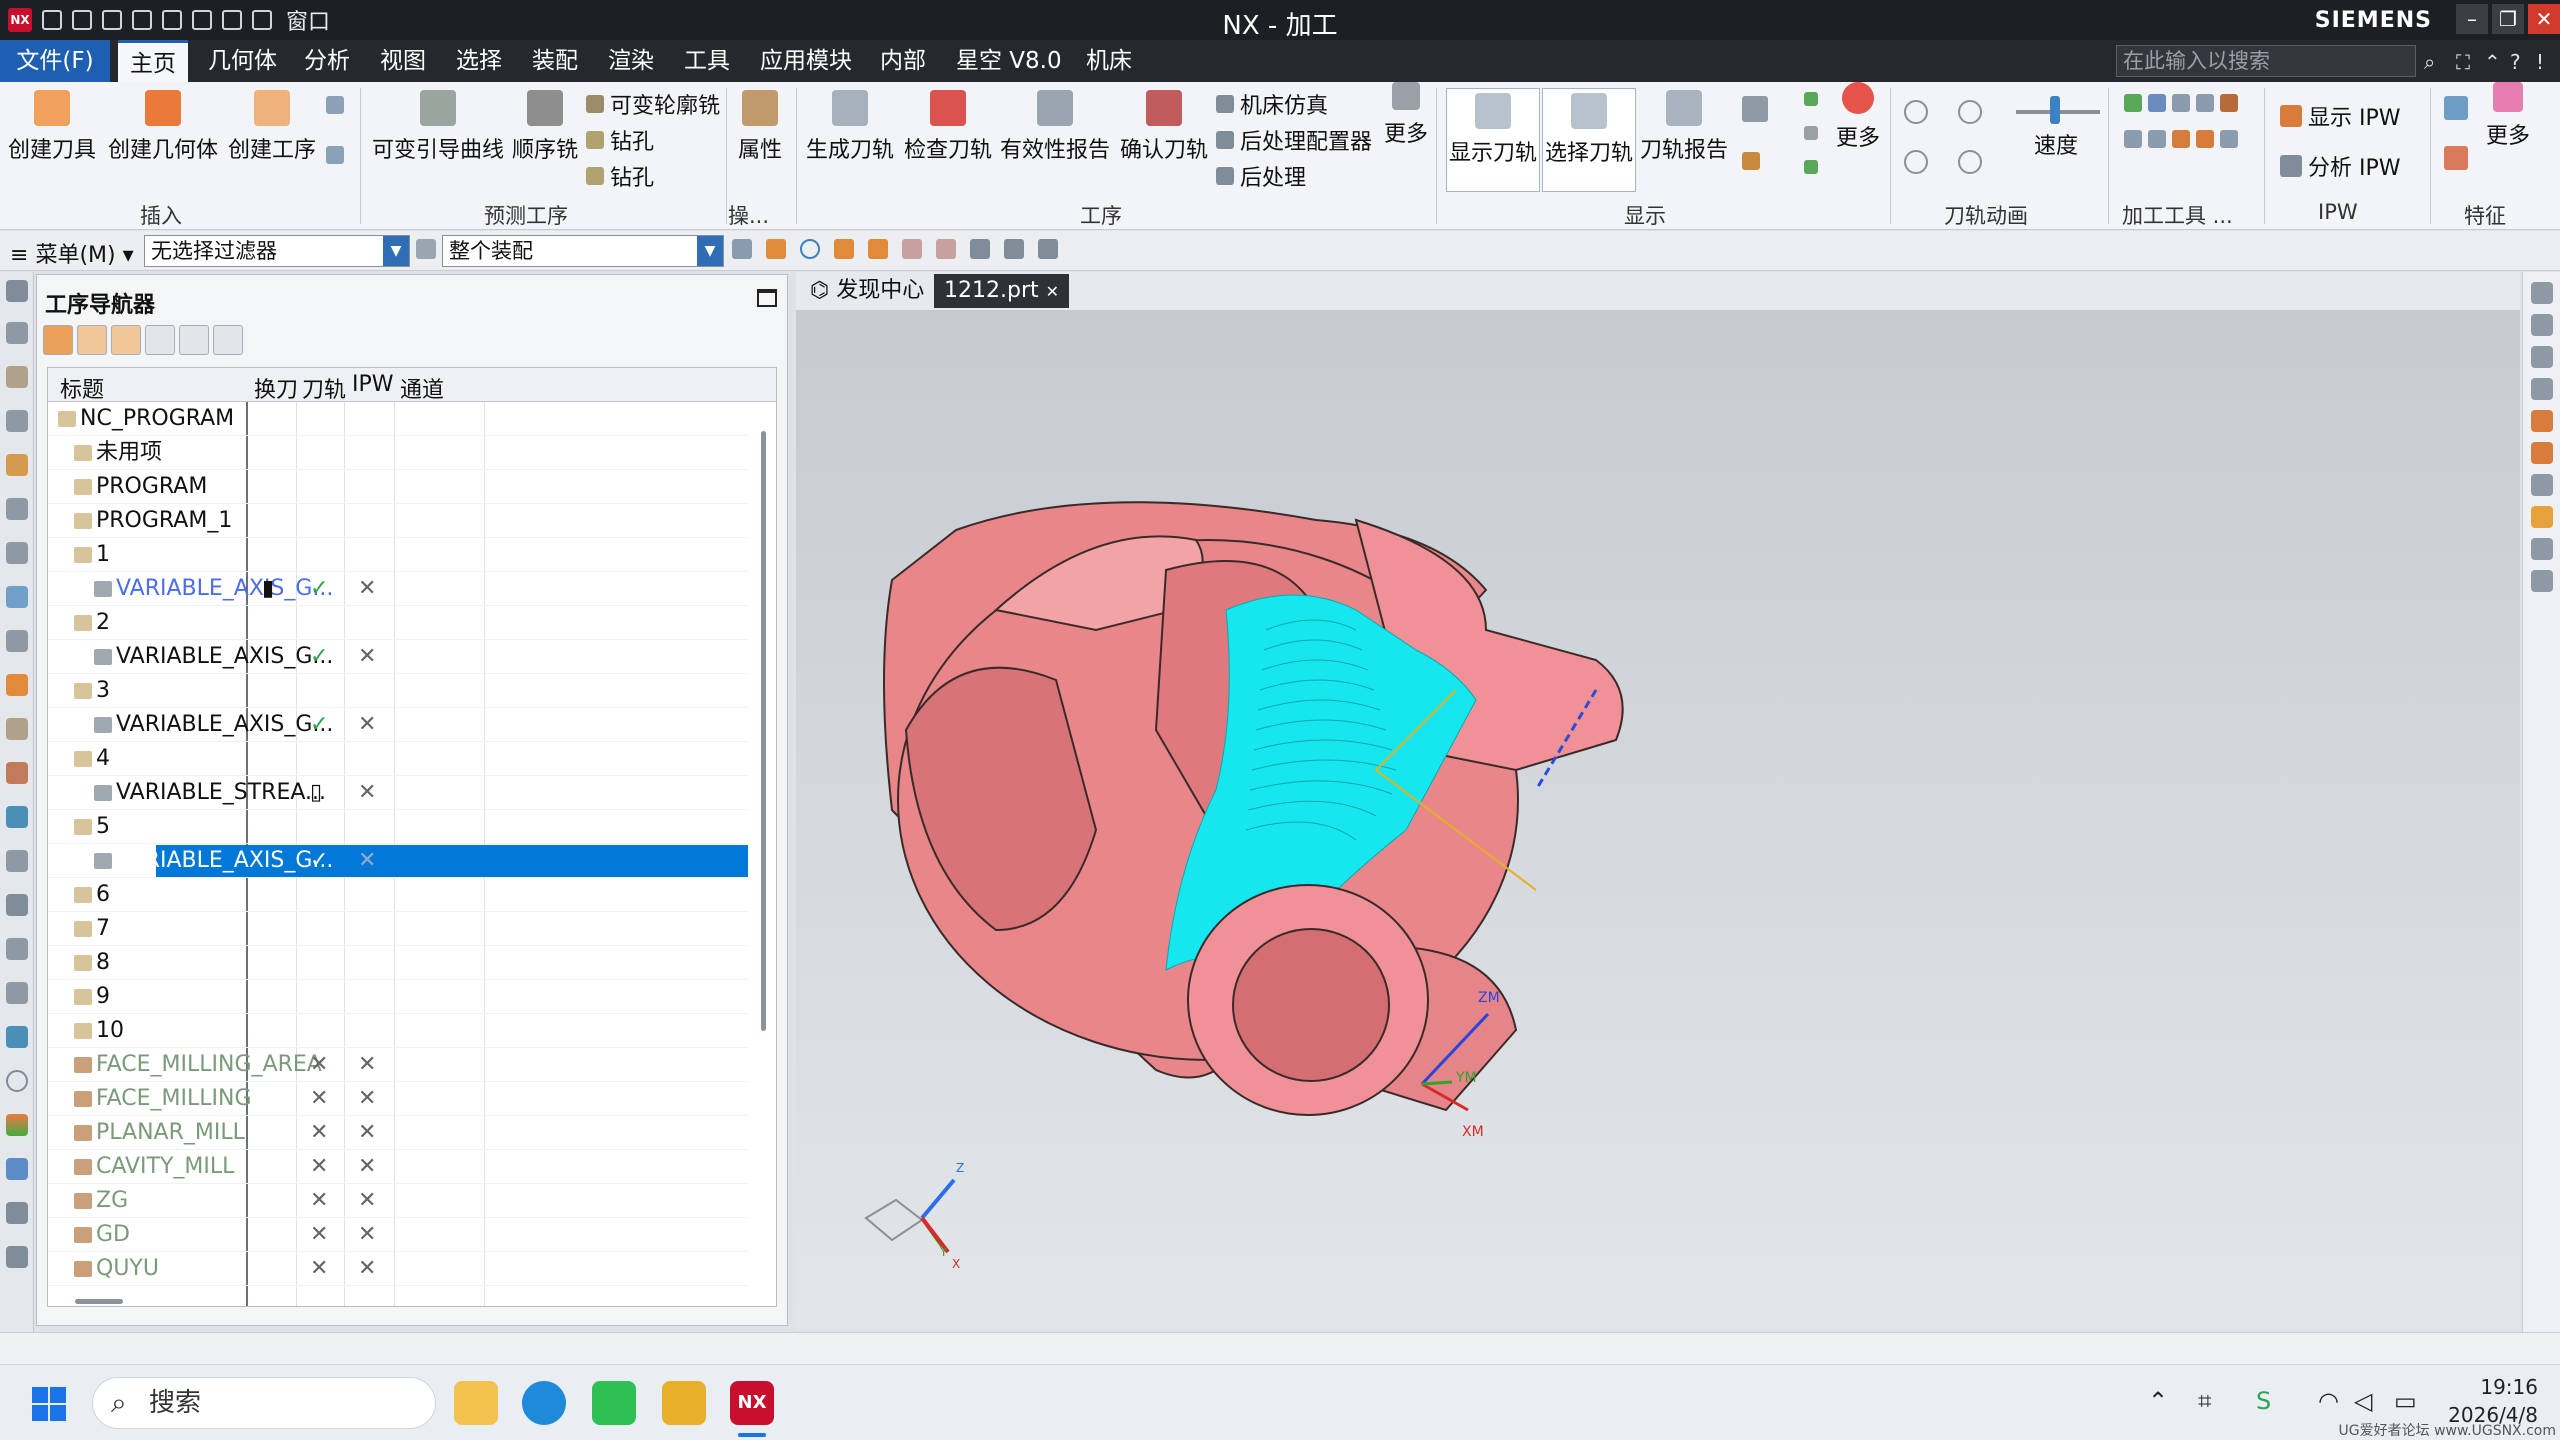 Image resolution: width=2560 pixels, height=1440 pixels. I want to click on main-menu-button: ≡ 菜单(M) ▾, so click(72, 253).